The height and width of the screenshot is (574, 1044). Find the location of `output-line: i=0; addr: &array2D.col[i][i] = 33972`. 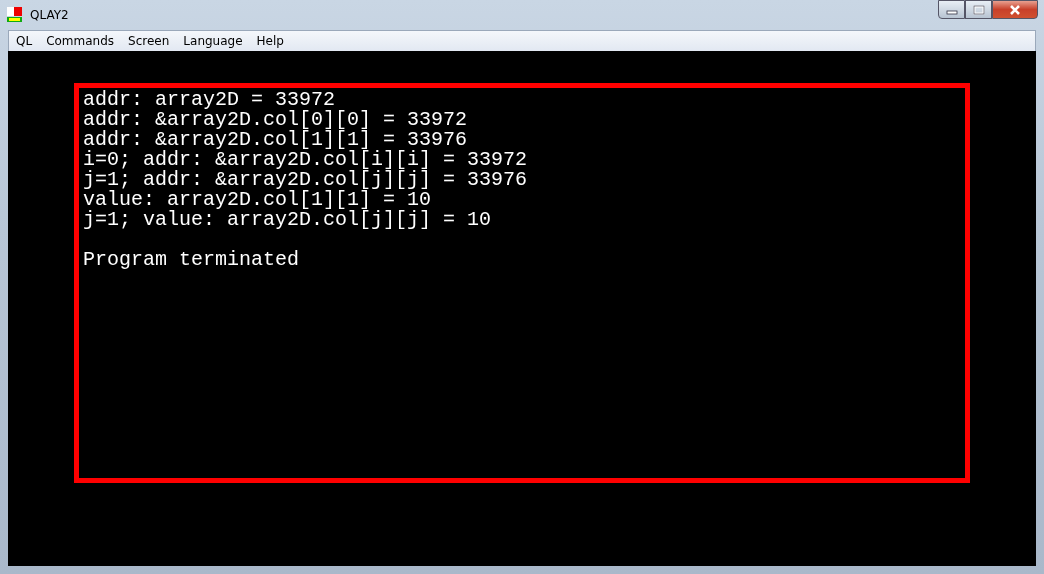

output-line: i=0; addr: &array2D.col[i][i] = 33972 is located at coordinates (305, 160).